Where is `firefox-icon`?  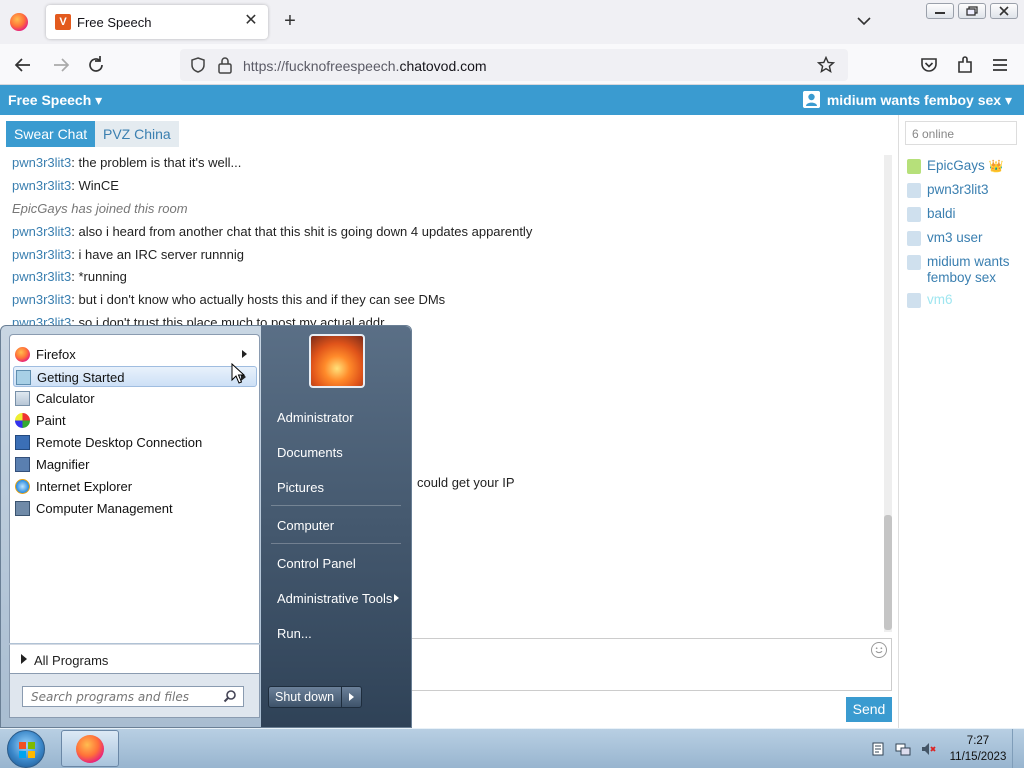
firefox-icon is located at coordinates (22, 354).